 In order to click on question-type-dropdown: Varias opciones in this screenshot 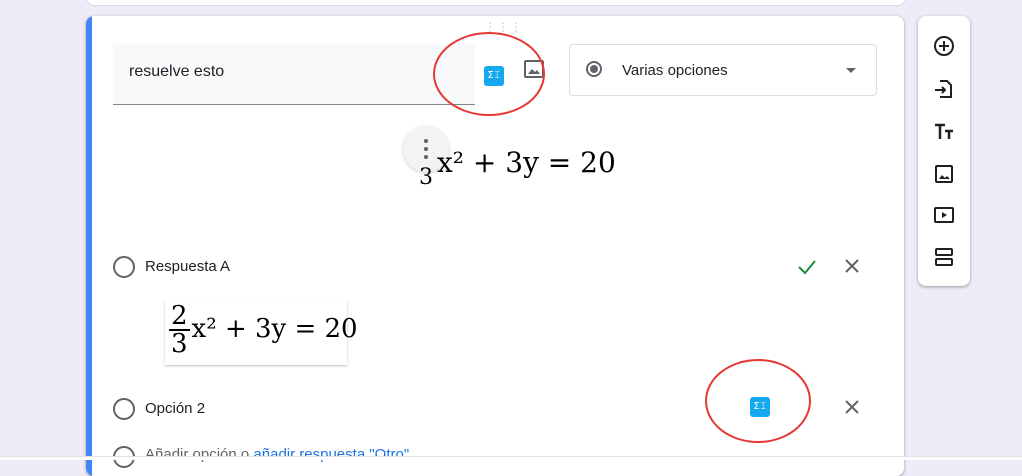, I will do `click(723, 70)`.